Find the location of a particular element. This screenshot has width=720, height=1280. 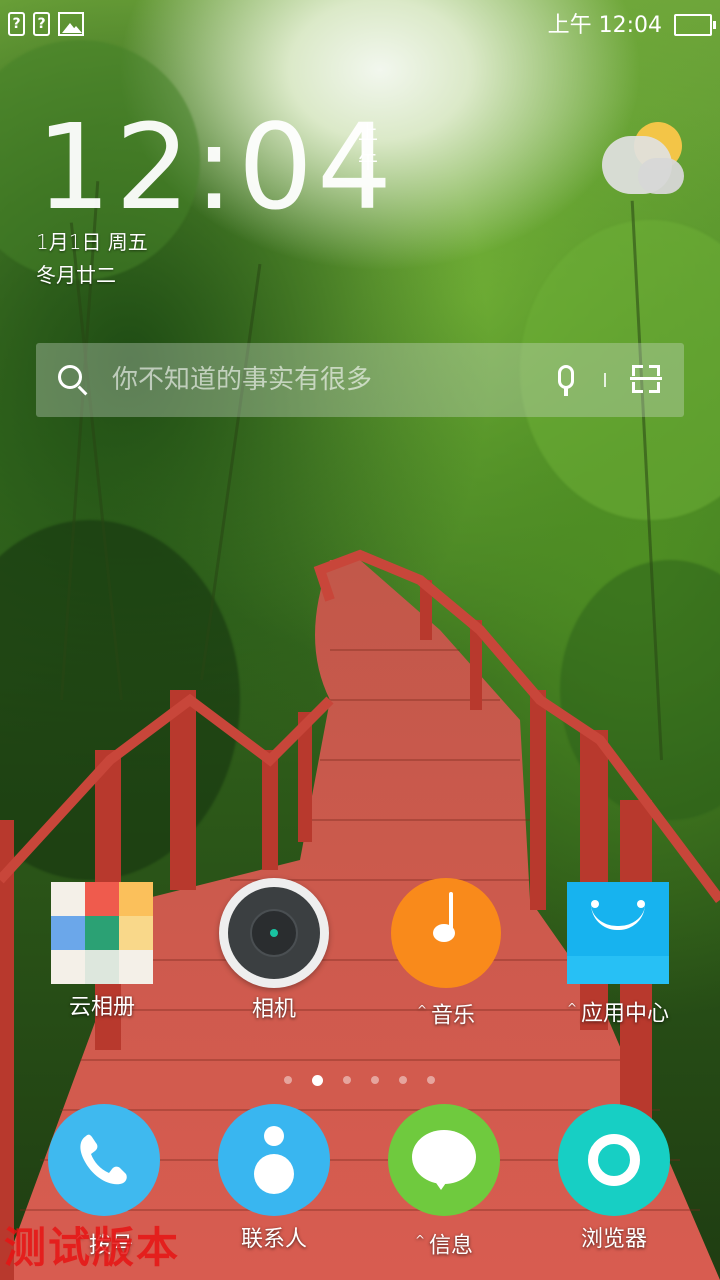

gallery-icon is located at coordinates (102, 933).